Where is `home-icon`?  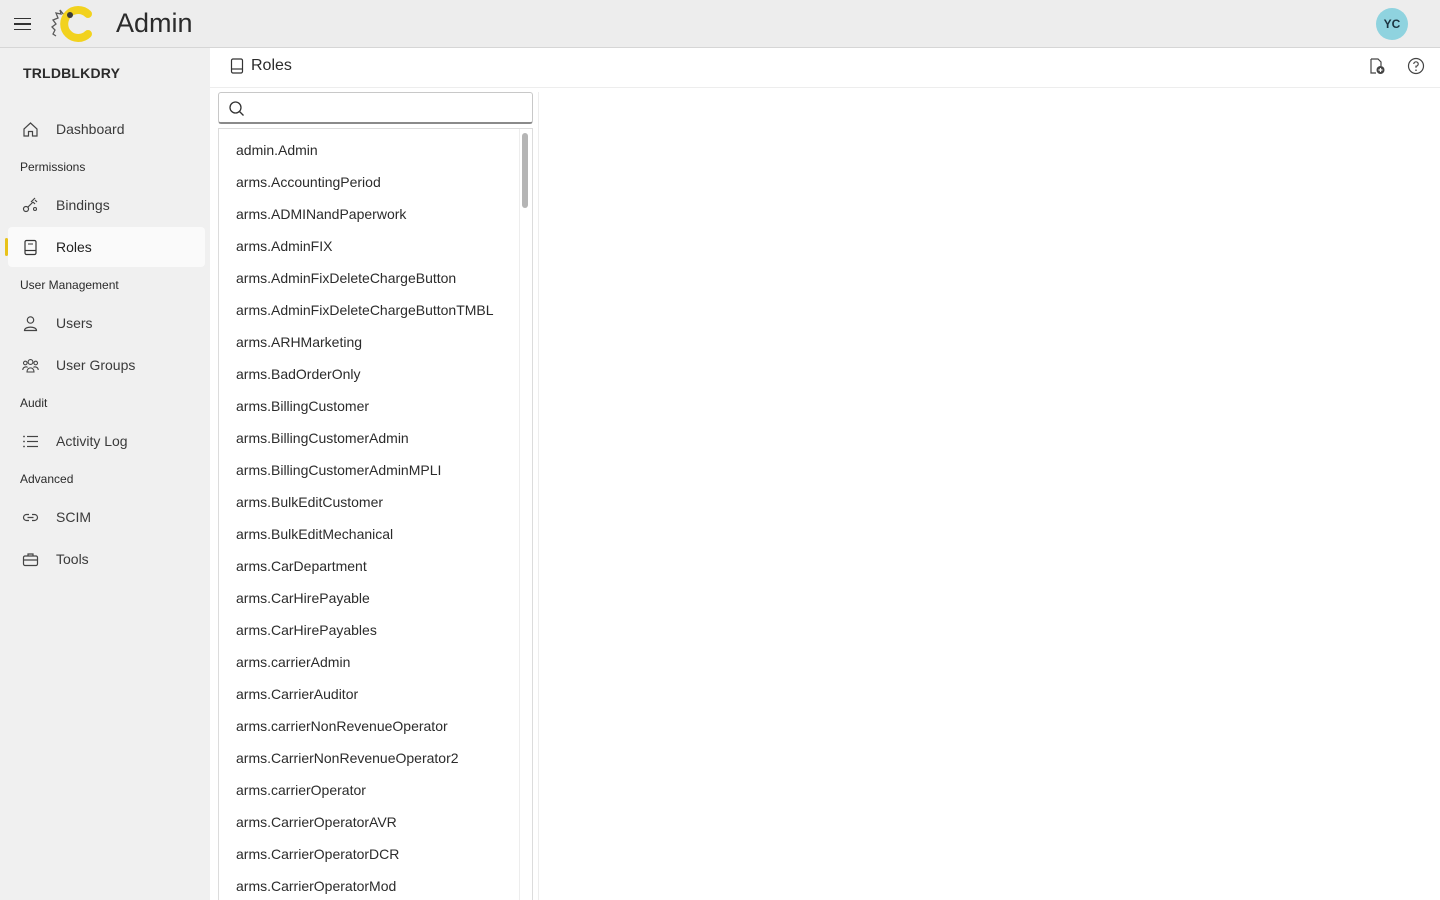
home-icon is located at coordinates (30, 129).